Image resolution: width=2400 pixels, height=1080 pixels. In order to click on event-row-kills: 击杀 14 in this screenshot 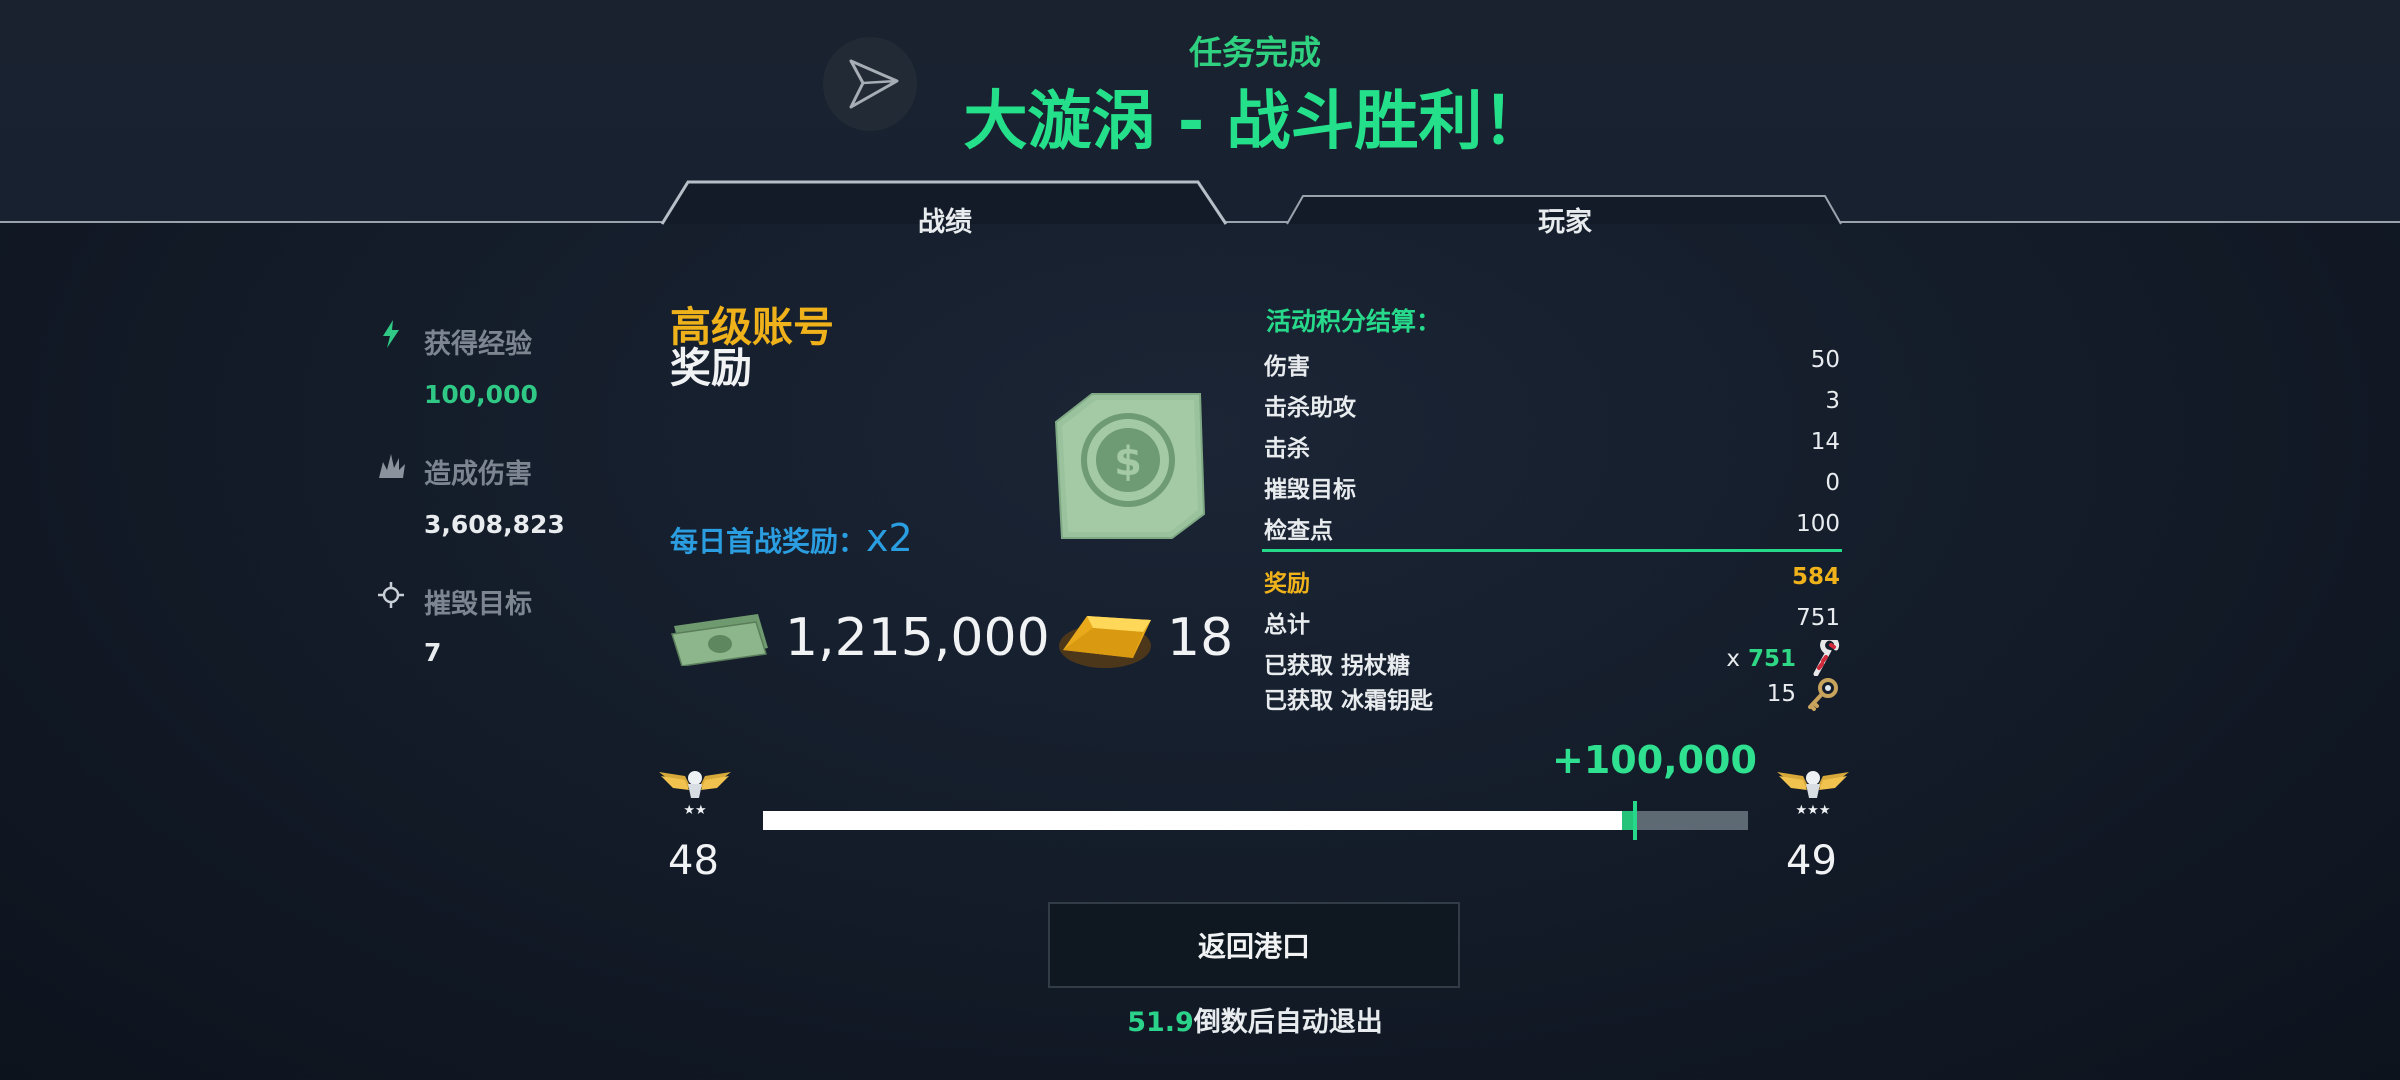, I will do `click(1552, 449)`.